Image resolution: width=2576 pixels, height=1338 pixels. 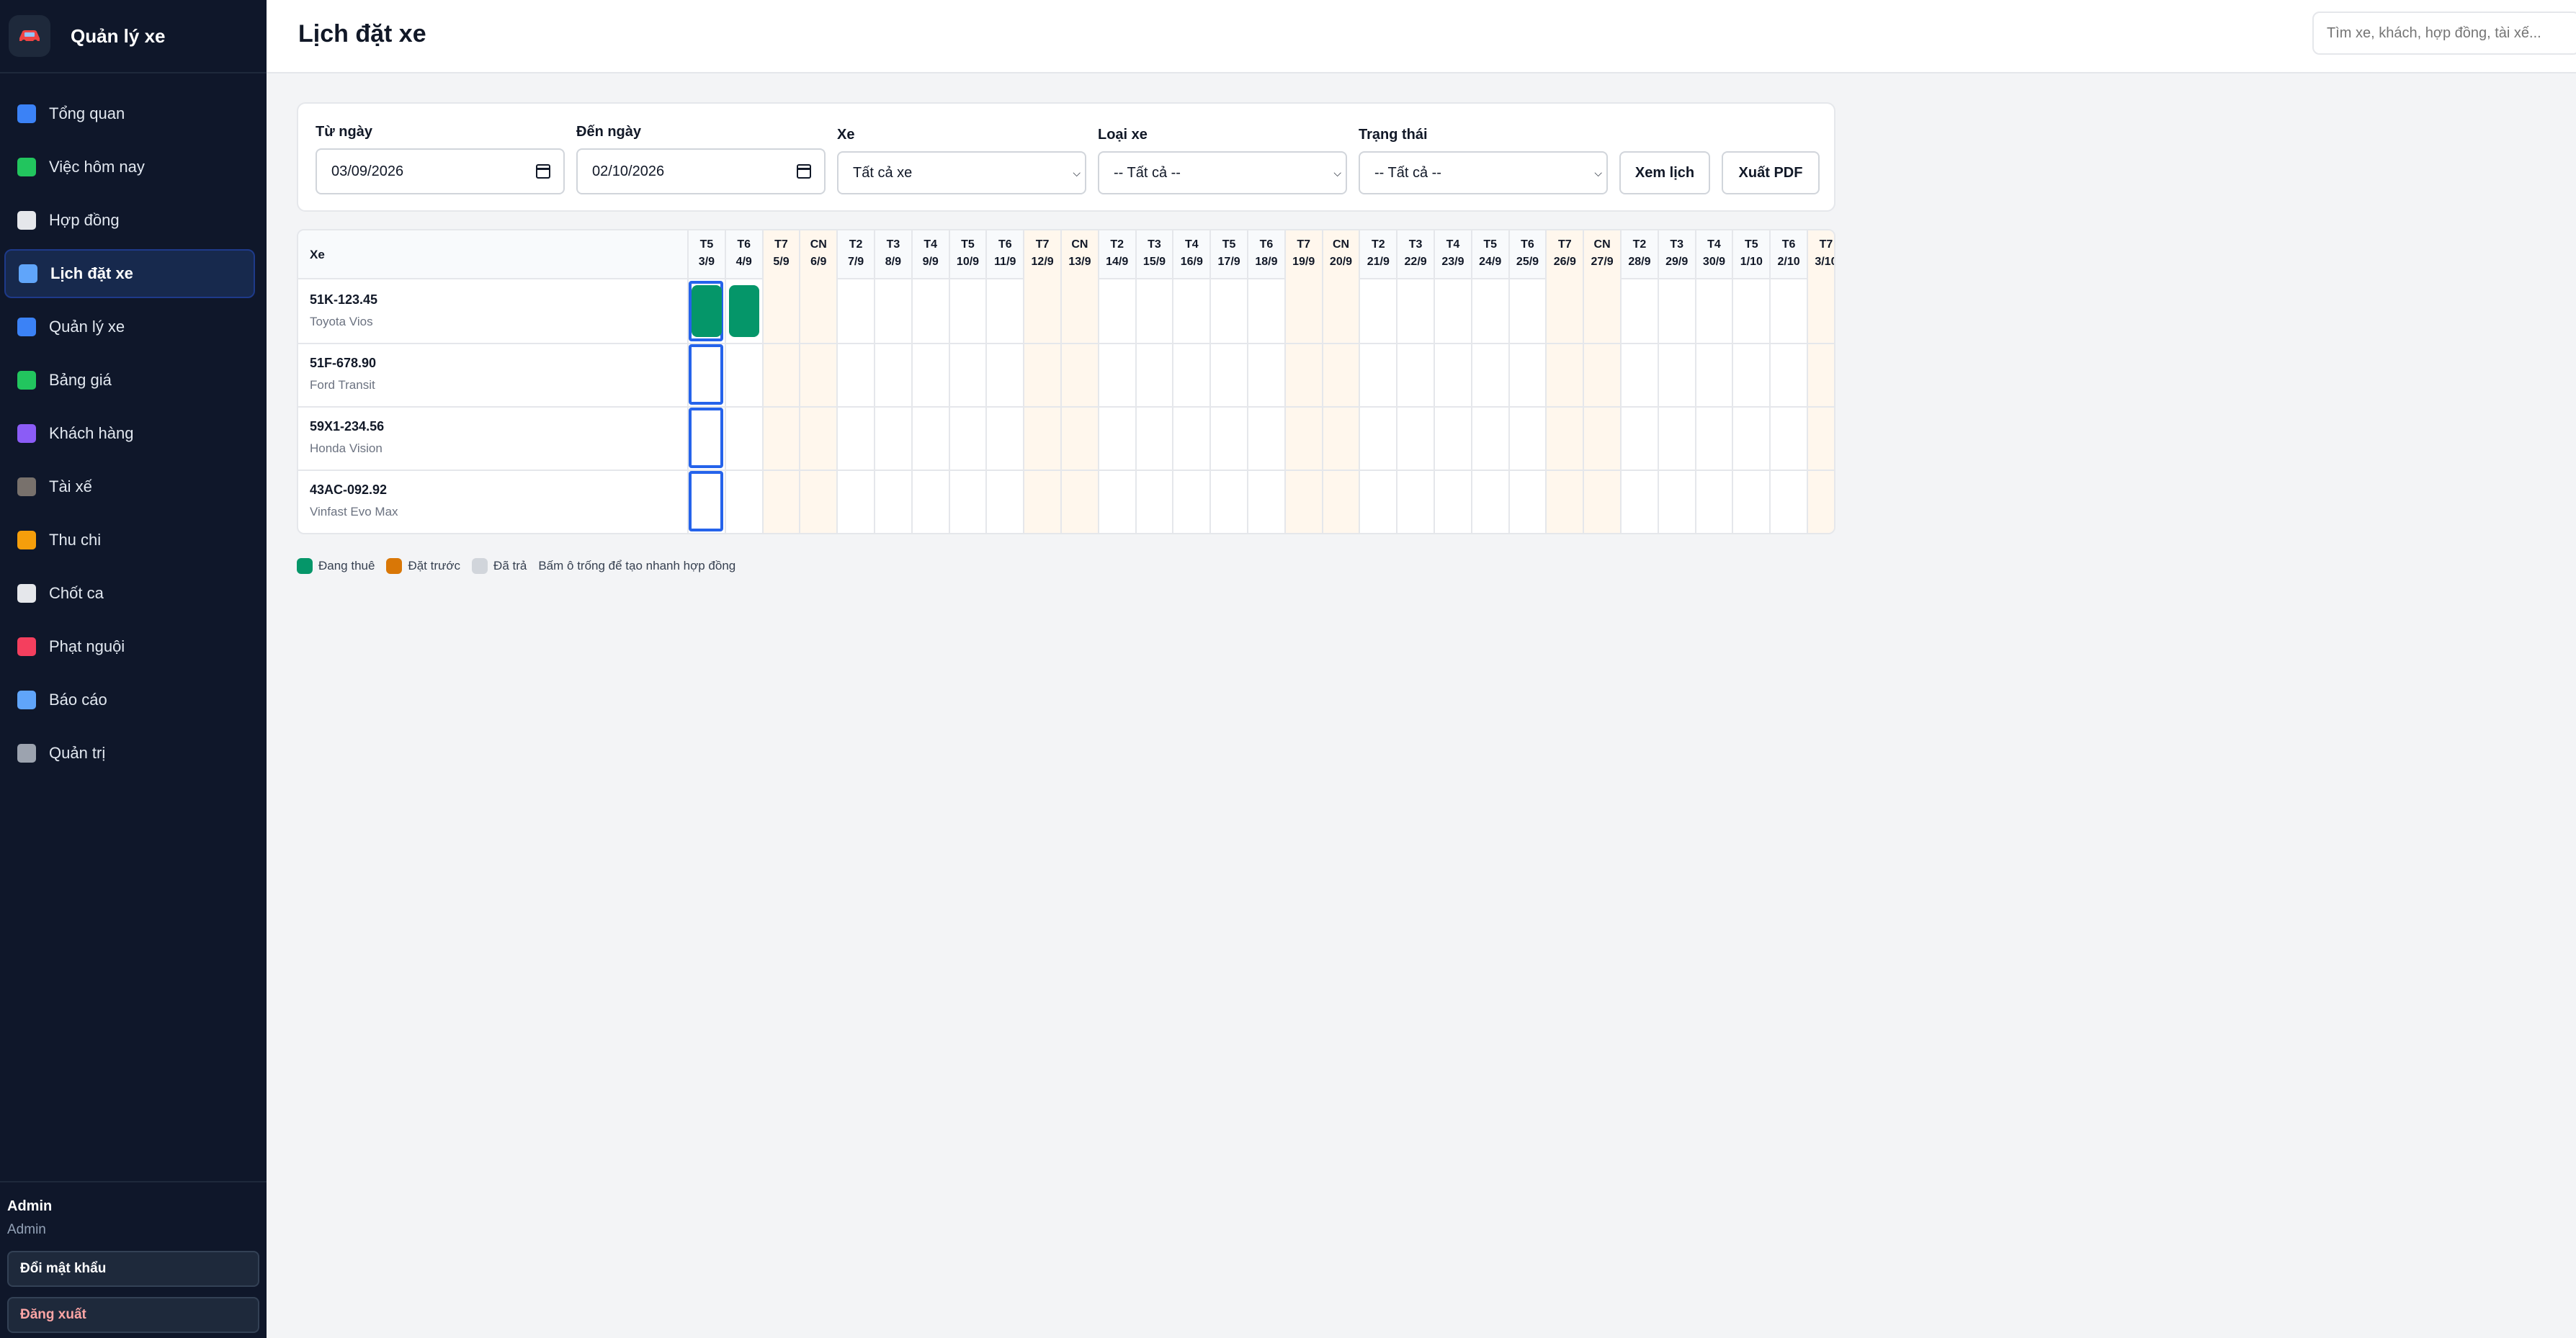 What do you see at coordinates (1117, 262) in the screenshot?
I see `day-date: 14/9` at bounding box center [1117, 262].